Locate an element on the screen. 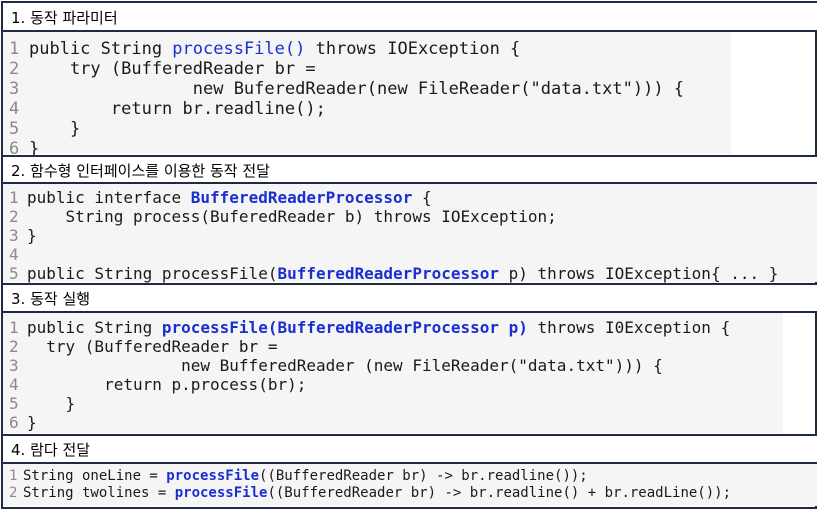 This screenshot has height=512, width=820. code-line: 6} is located at coordinates (23, 422).